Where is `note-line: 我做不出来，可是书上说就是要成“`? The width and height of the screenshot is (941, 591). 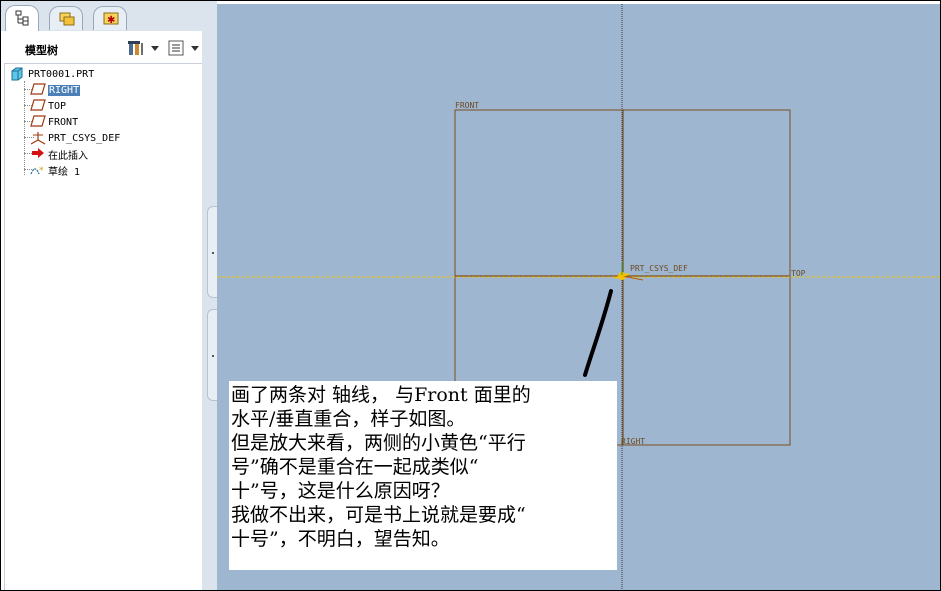 note-line: 我做不出来，可是书上说就是要成“ is located at coordinates (378, 515).